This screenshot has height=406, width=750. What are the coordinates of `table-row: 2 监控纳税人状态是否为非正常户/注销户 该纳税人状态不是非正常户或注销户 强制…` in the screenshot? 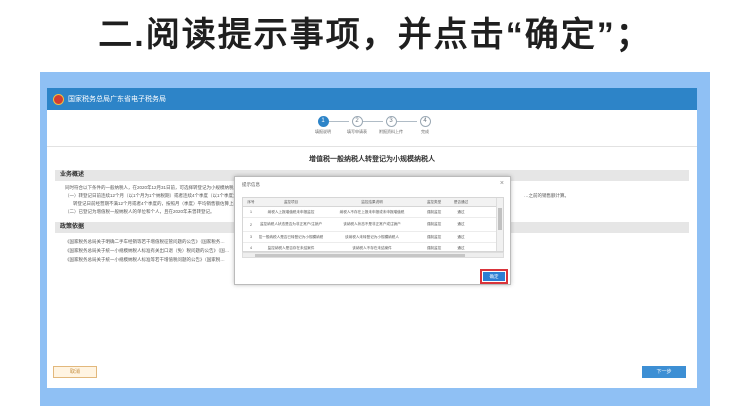 It's located at (373, 225).